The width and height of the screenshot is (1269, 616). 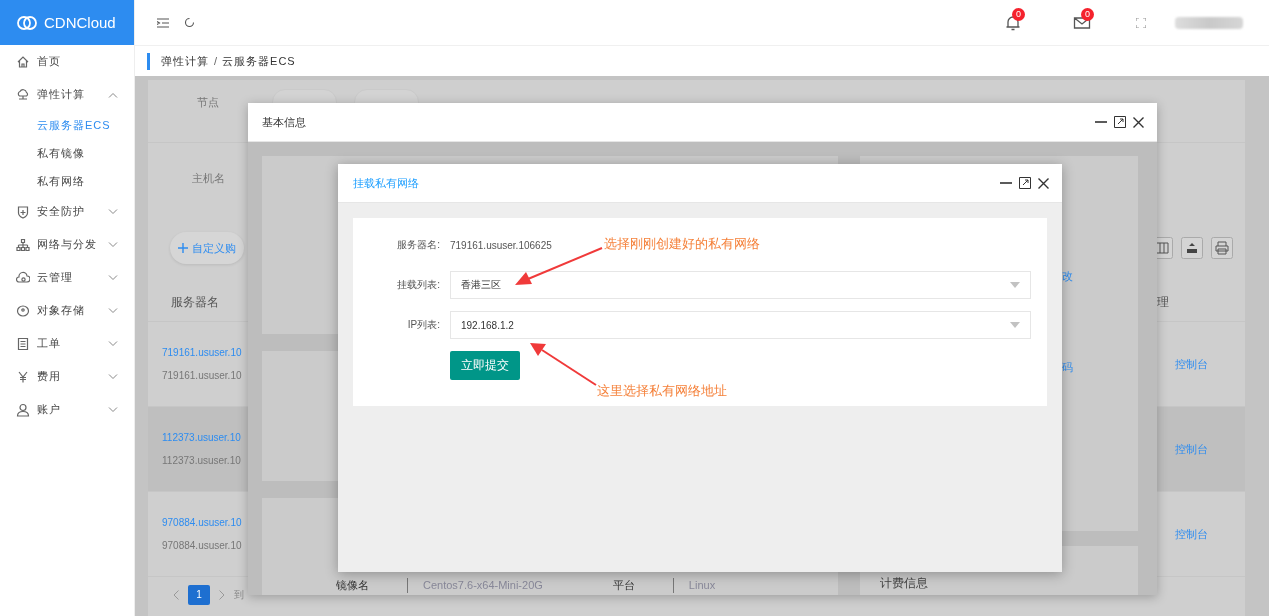 What do you see at coordinates (67, 310) in the screenshot?
I see `sidebar-item: 对象存储` at bounding box center [67, 310].